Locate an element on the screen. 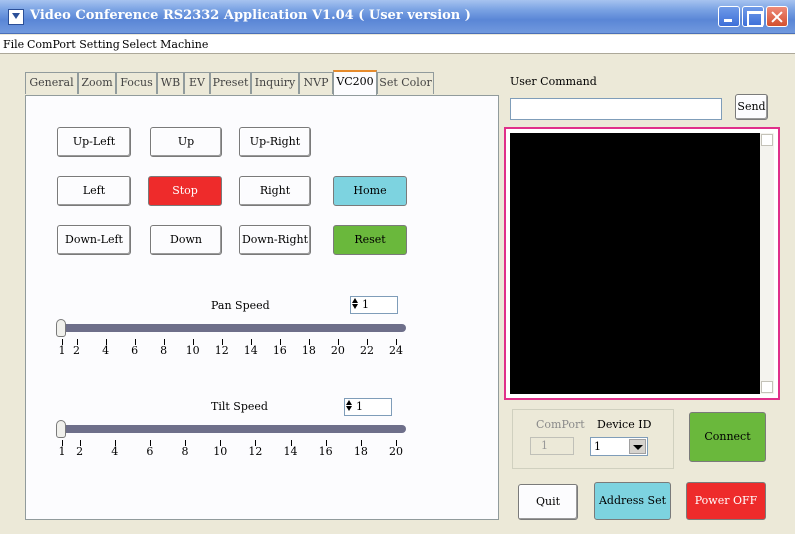  menu-bar: File ComPort Setting Select Machine is located at coordinates (397, 44).